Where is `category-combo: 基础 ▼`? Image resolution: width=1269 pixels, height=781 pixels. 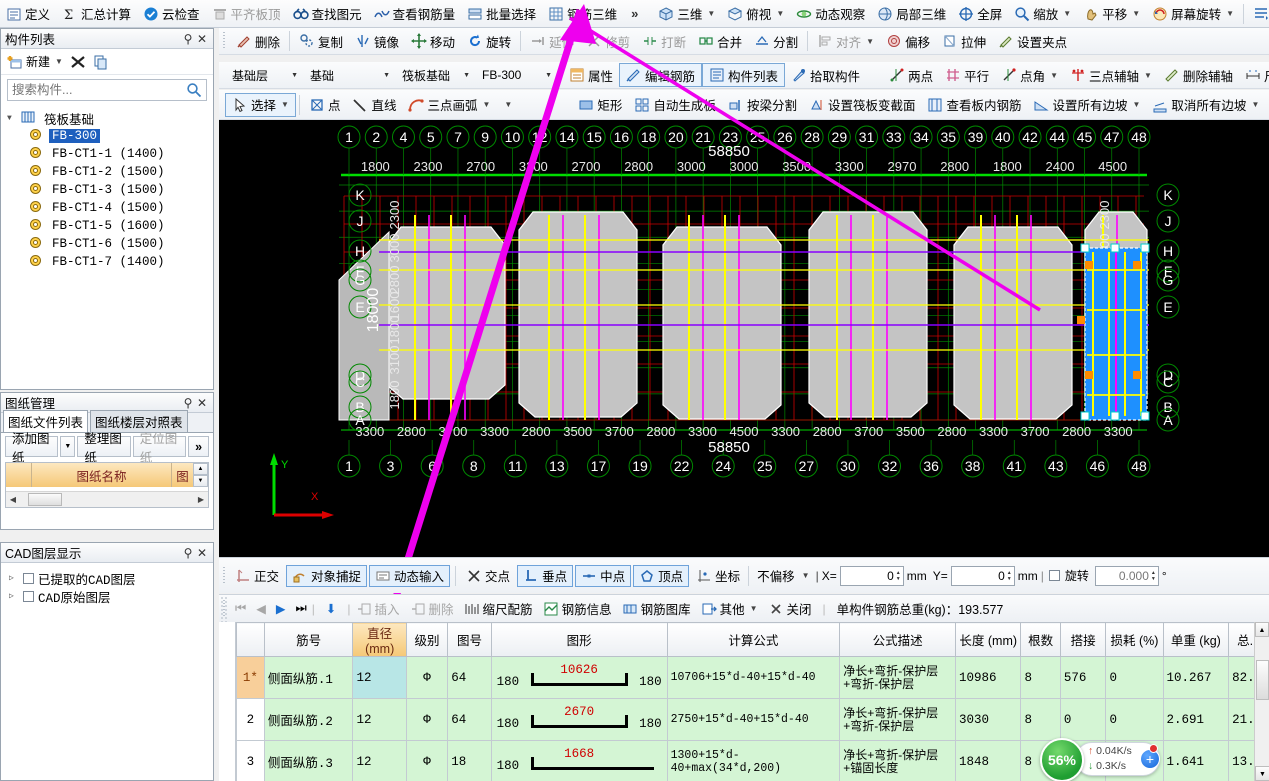 category-combo: 基础 ▼ is located at coordinates (349, 75).